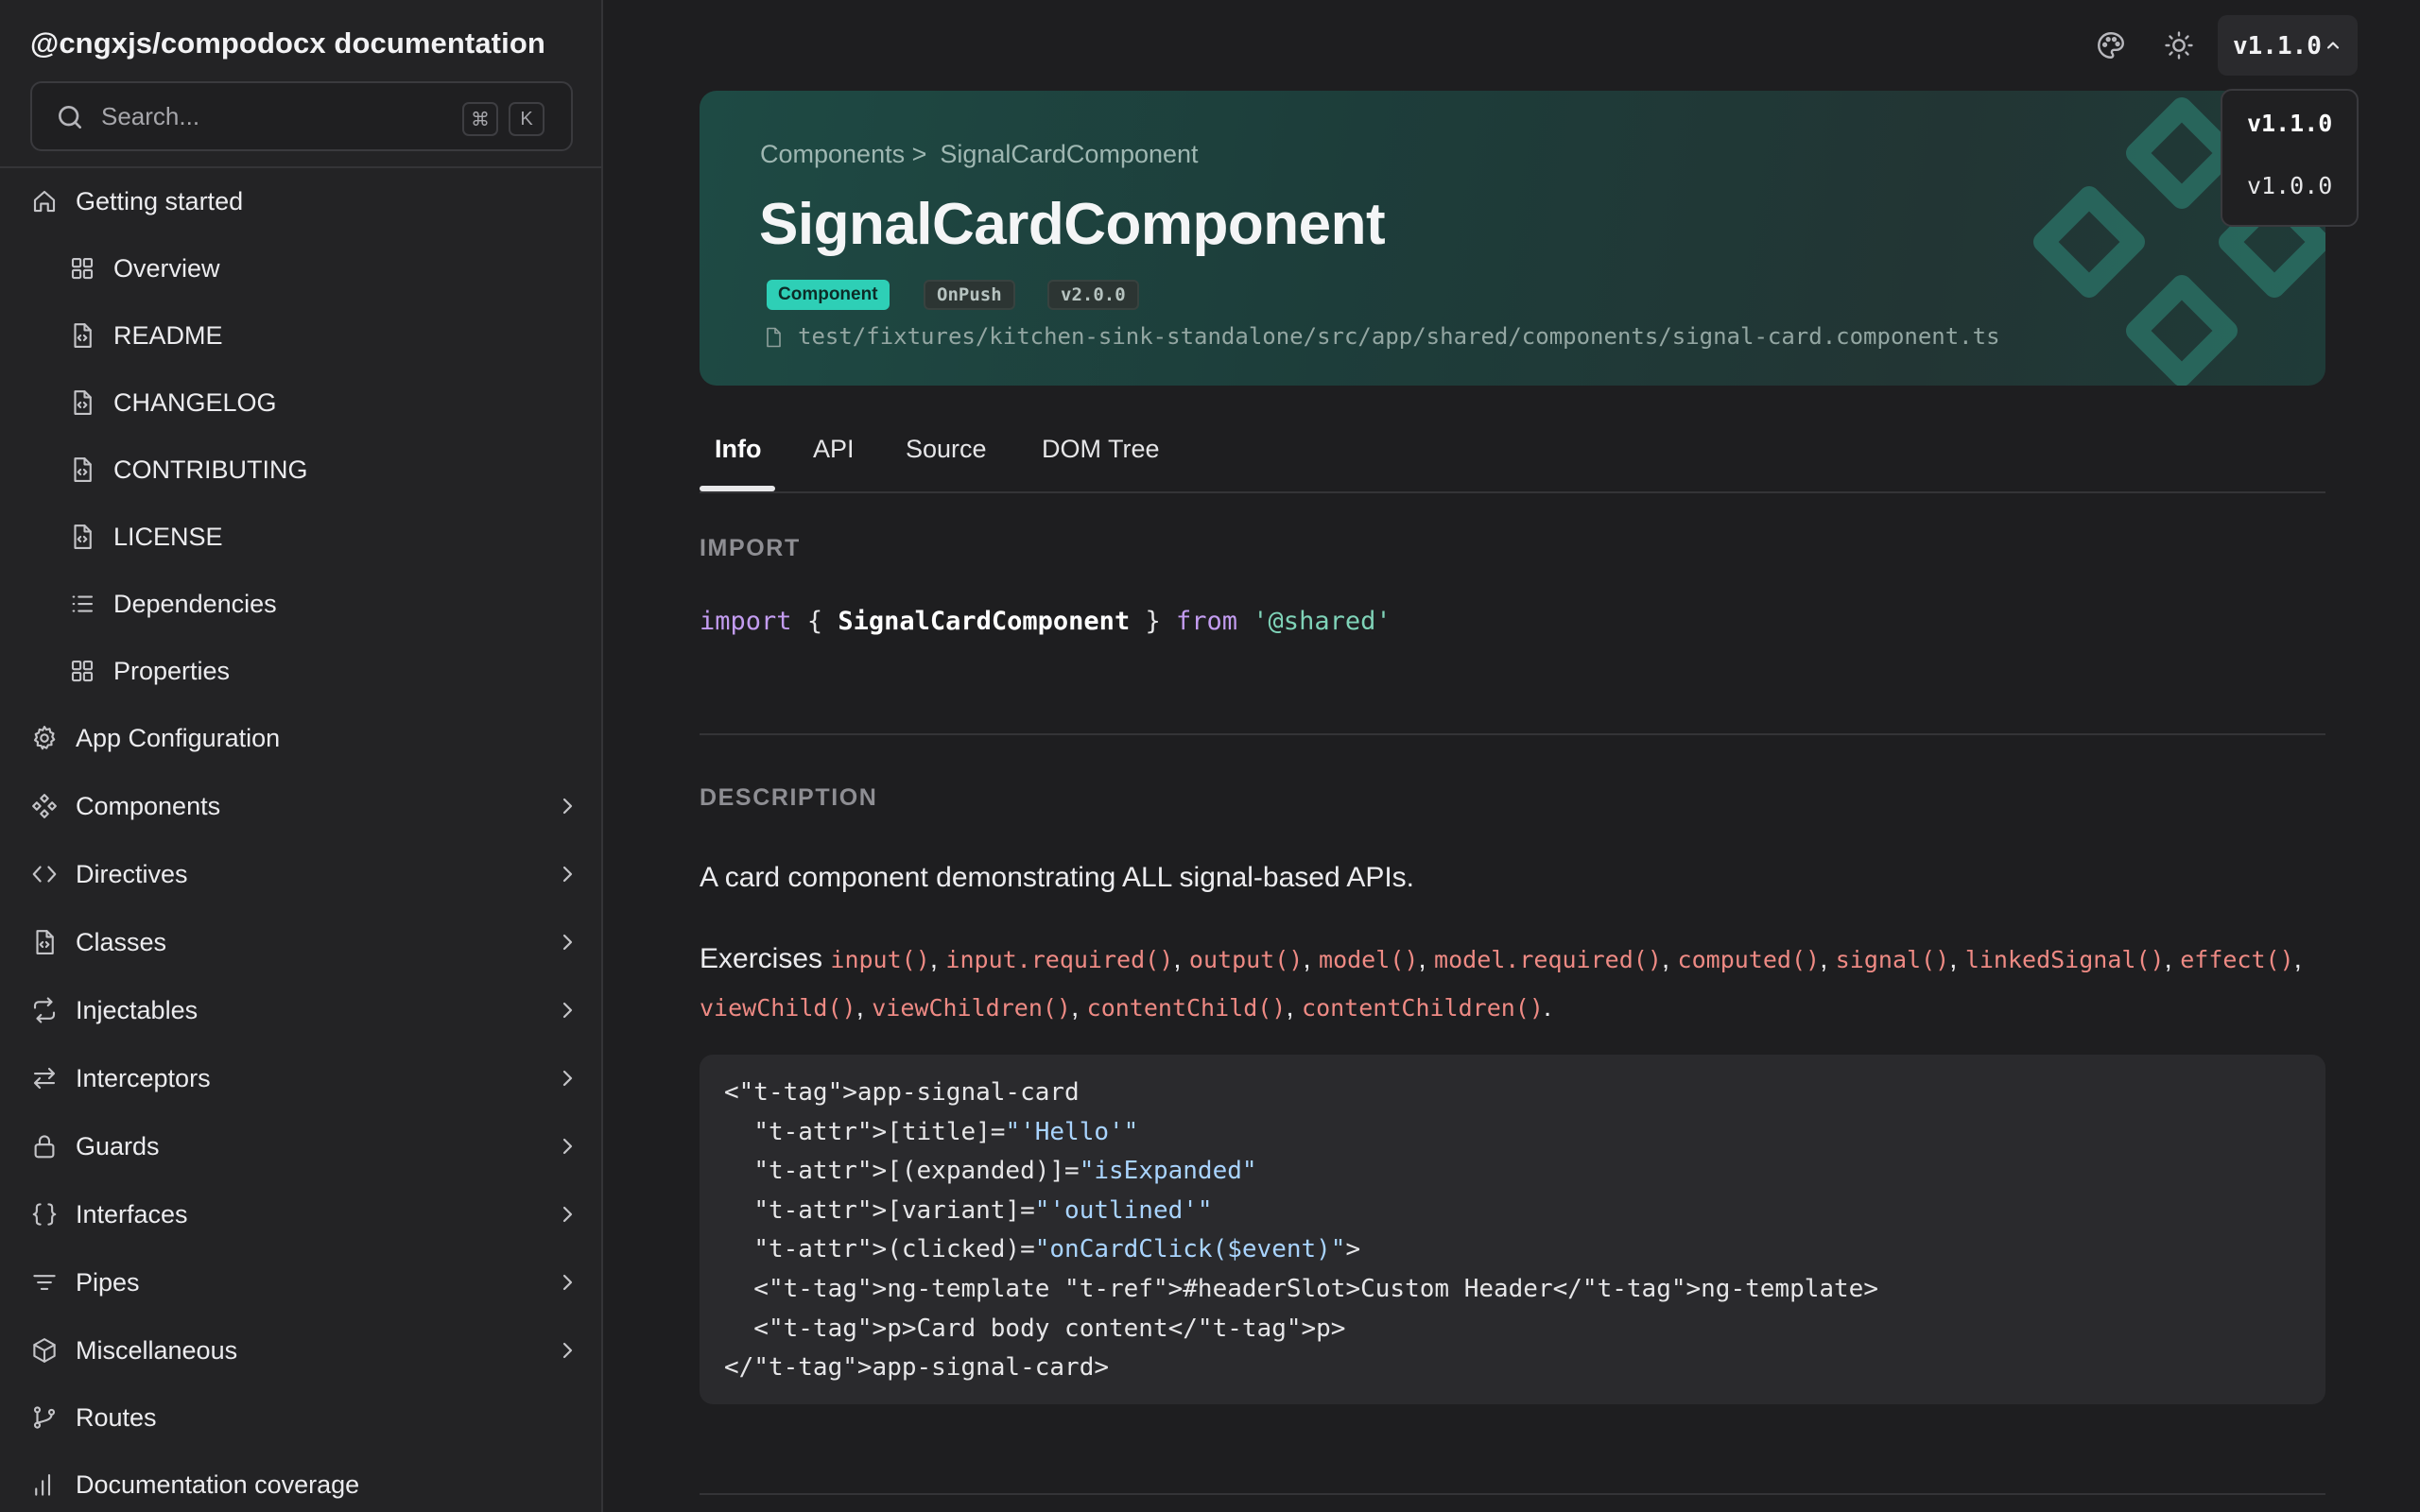 Image resolution: width=2420 pixels, height=1512 pixels. I want to click on tab-api: API, so click(834, 449).